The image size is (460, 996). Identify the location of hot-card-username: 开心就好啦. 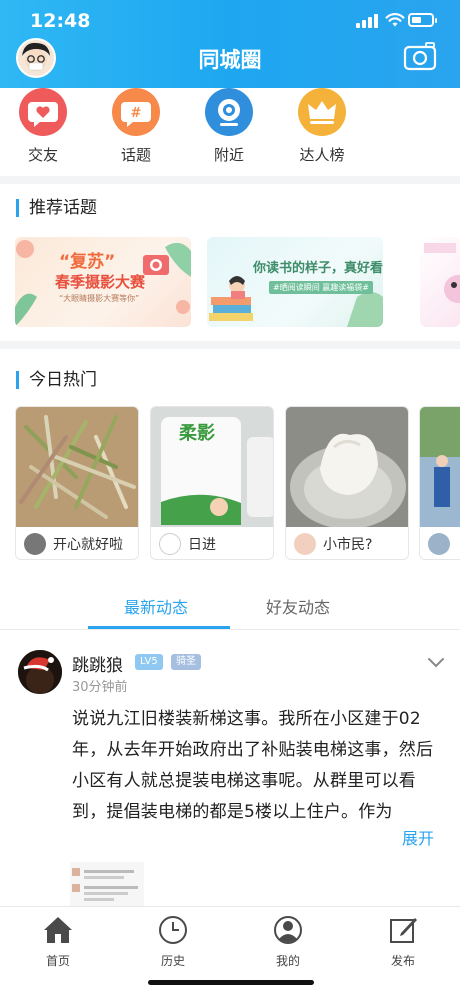
(88, 545).